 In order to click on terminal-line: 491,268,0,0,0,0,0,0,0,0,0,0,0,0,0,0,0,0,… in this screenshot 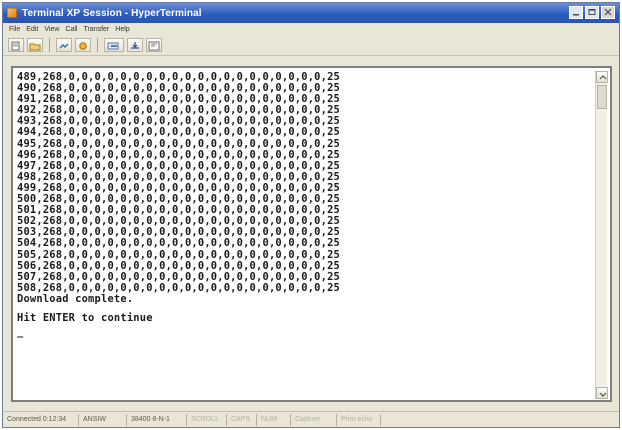, I will do `click(179, 100)`.